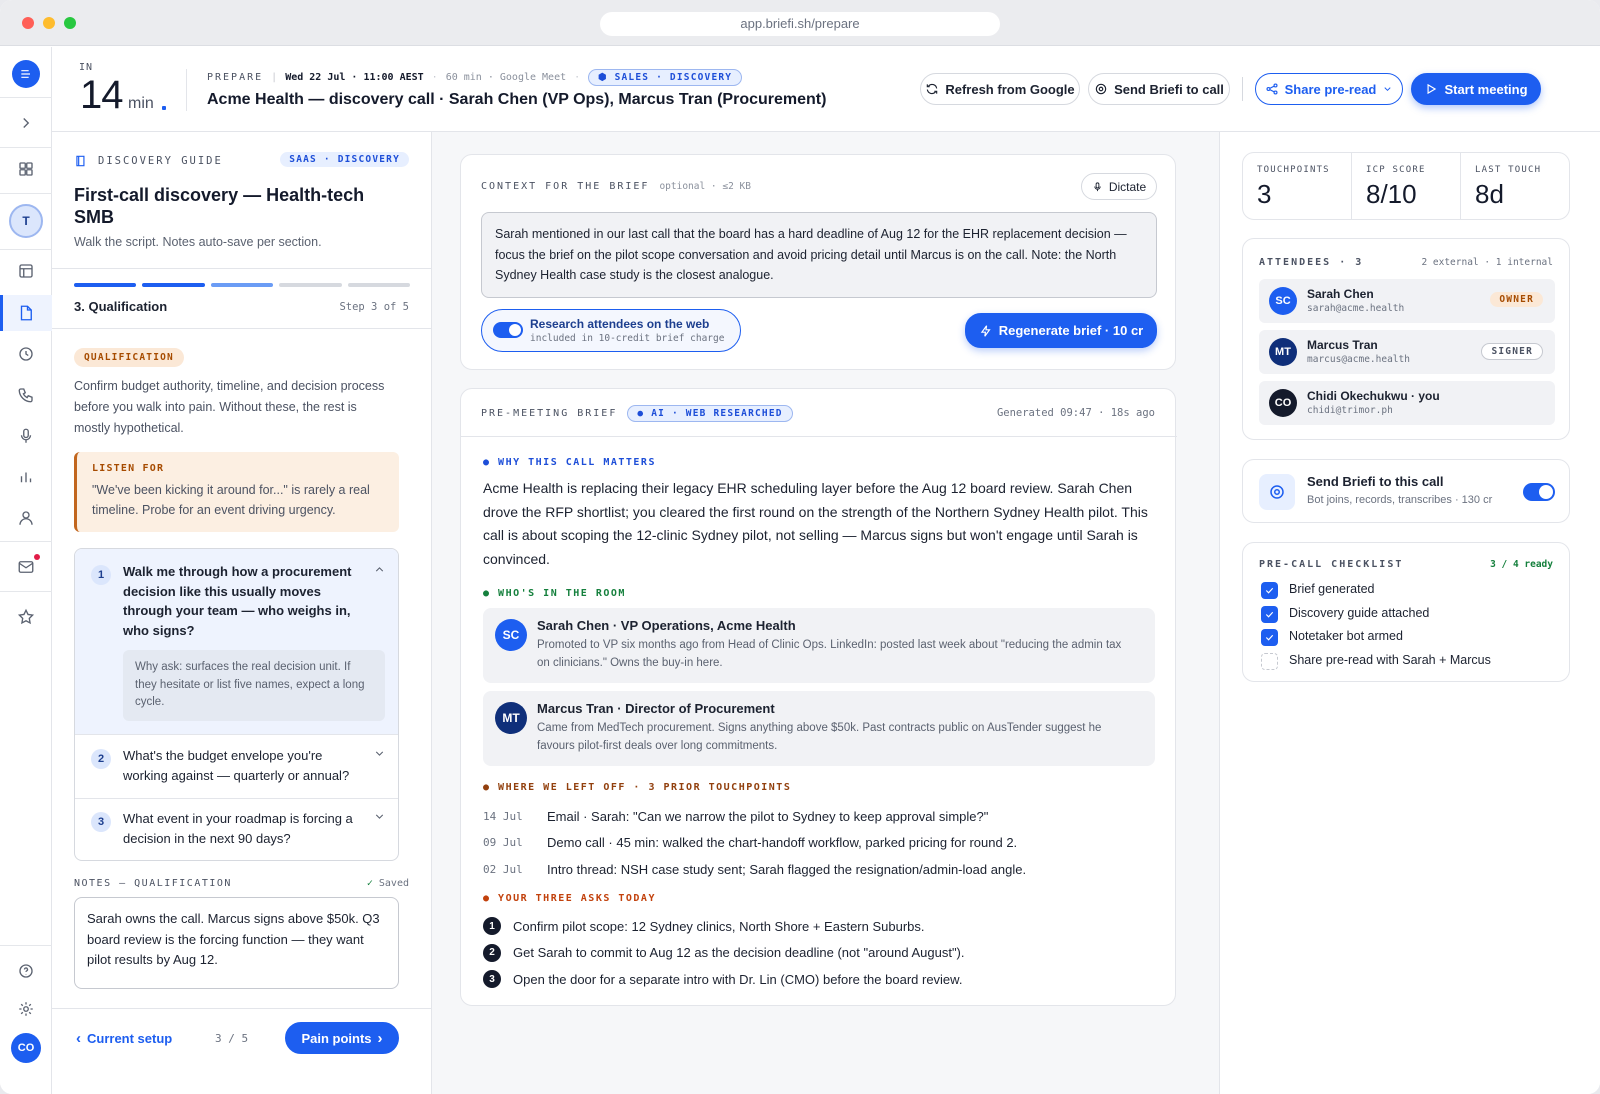 This screenshot has height=1094, width=1600. What do you see at coordinates (1407, 591) in the screenshot?
I see `checklist-item: Brief generated` at bounding box center [1407, 591].